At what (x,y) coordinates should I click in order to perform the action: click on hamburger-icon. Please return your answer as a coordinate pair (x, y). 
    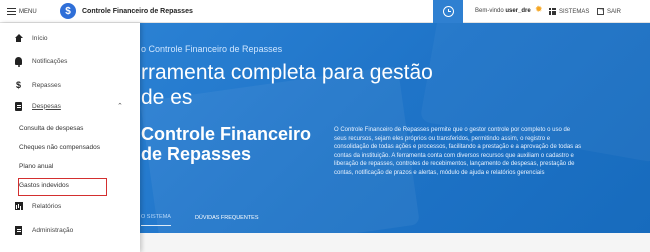
    Looking at the image, I should click on (11, 11).